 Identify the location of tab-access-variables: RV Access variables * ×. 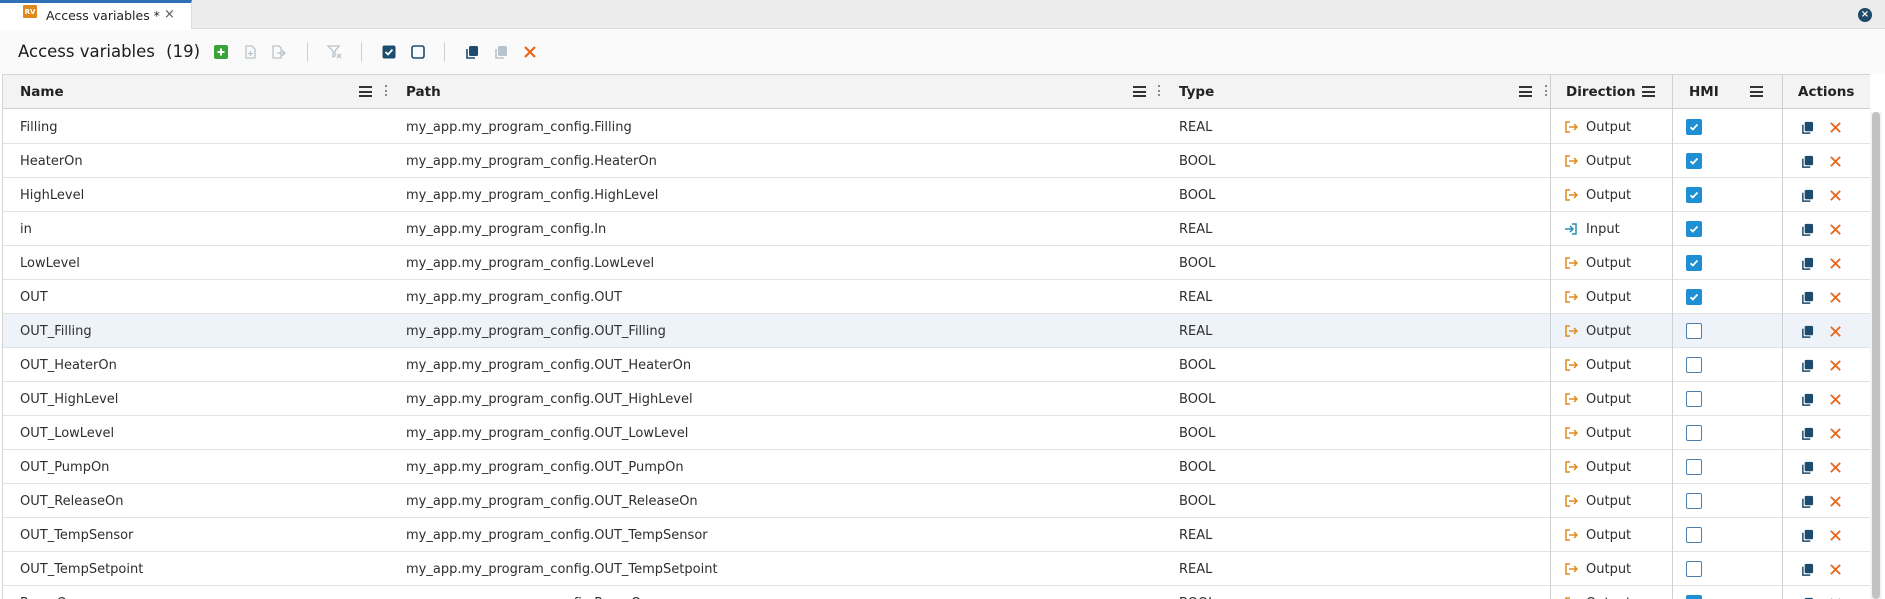
(96, 14).